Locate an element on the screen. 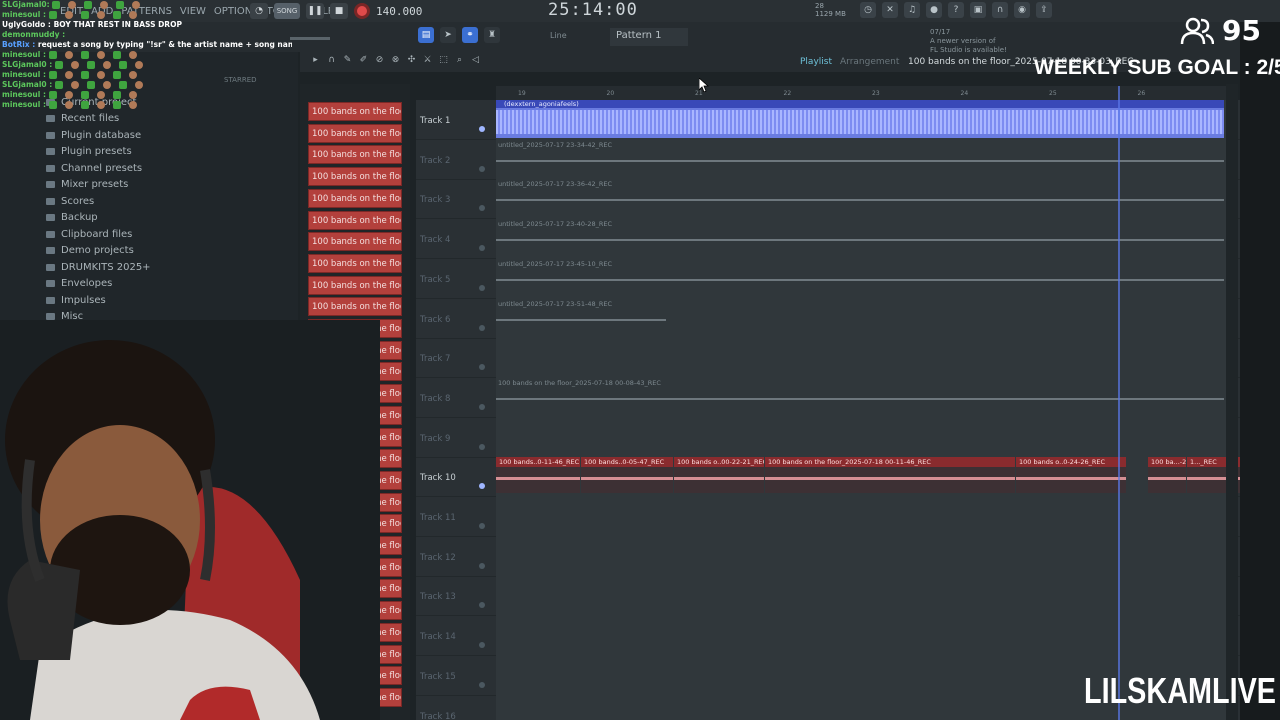  track-label: Track 1 is located at coordinates (435, 121).